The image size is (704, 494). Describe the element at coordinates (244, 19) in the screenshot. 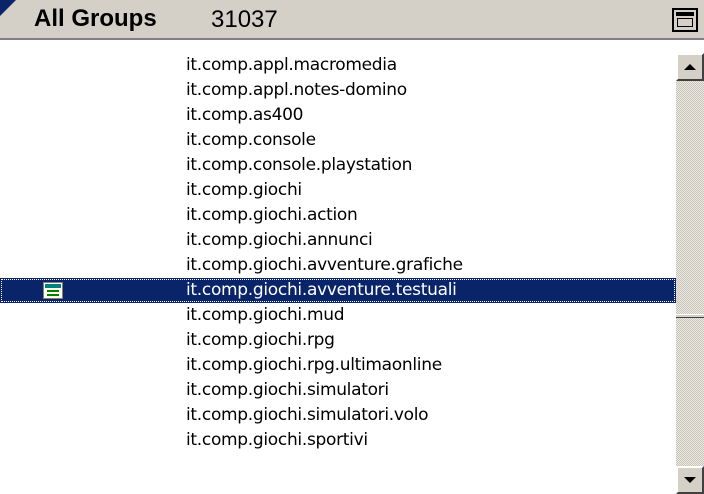

I see `group-count: 31037` at that location.